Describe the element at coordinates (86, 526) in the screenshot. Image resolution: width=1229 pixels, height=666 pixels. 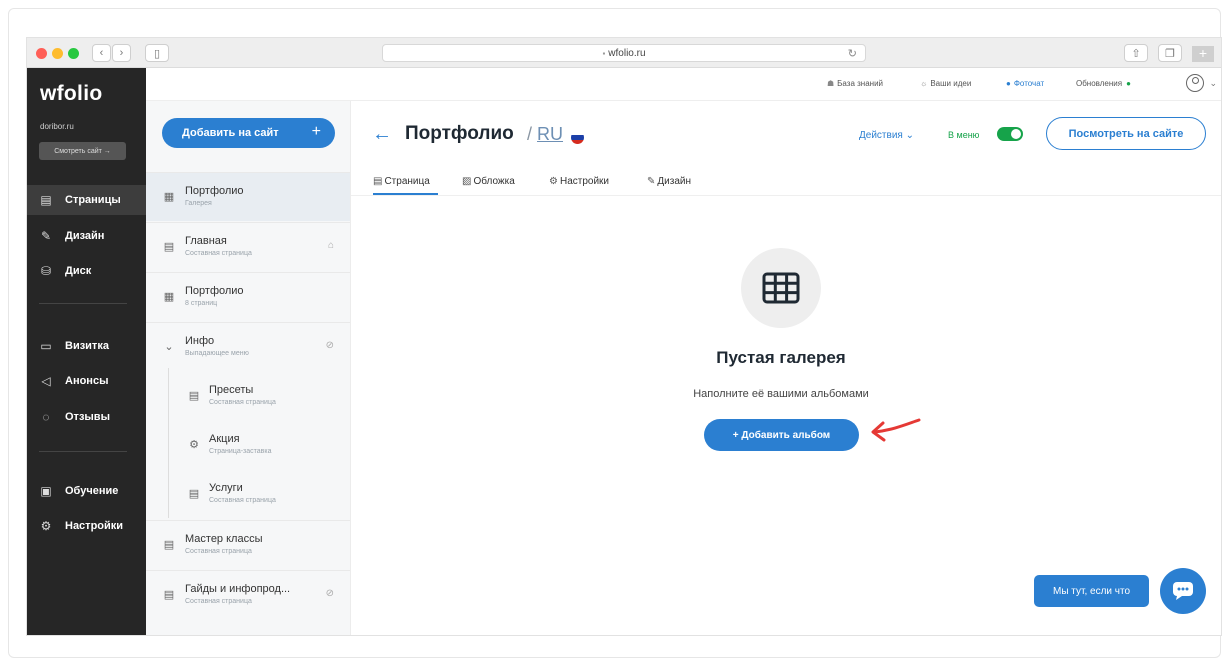
I see `sidebar-item-settings: ⚙ Настройки` at that location.